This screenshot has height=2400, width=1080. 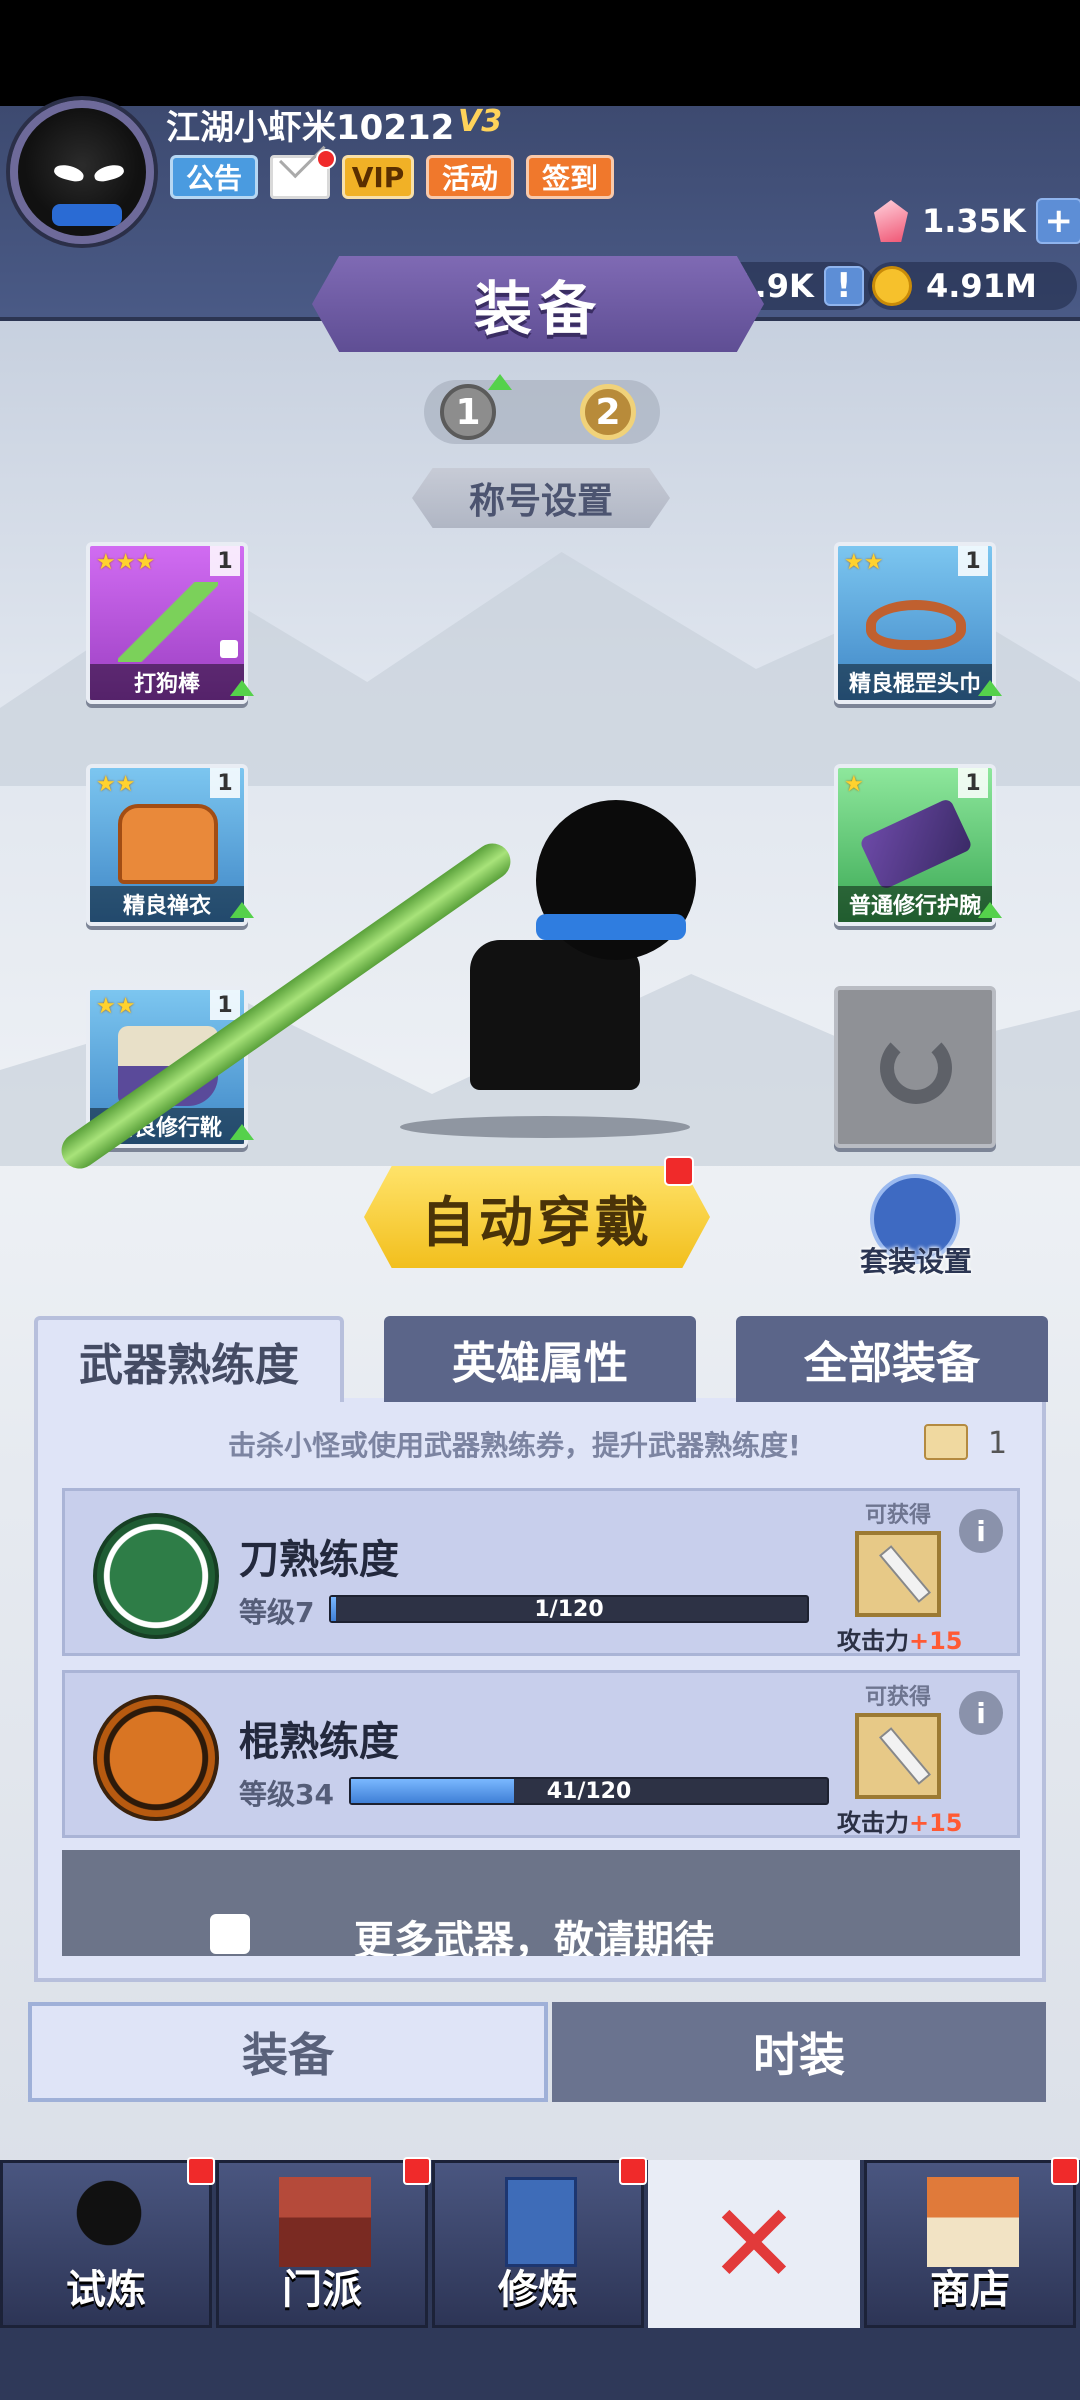 I want to click on nav-cultivate: 修炼, so click(x=539, y=2242).